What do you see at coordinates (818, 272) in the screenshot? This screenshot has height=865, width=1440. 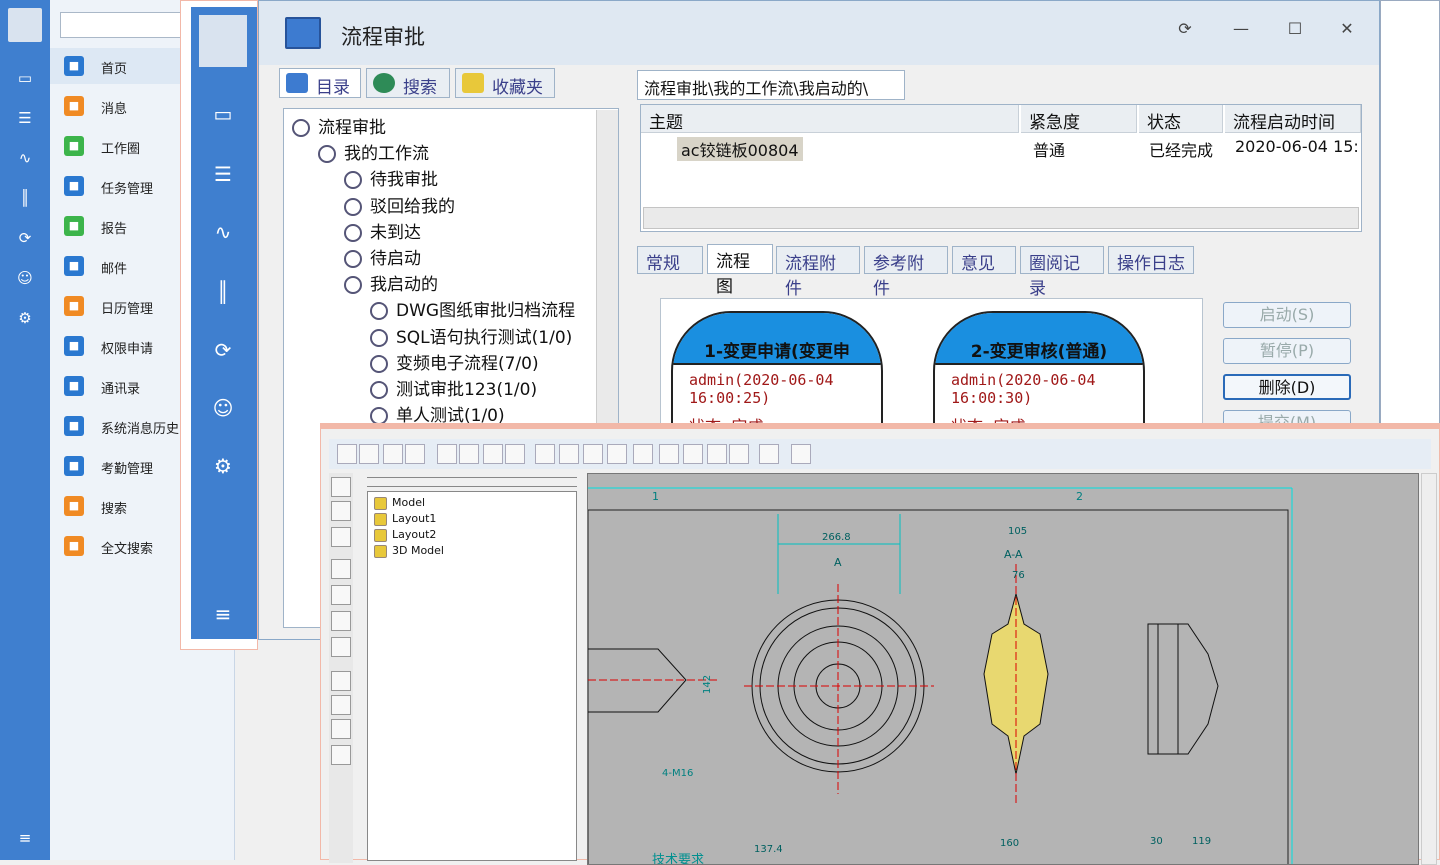 I see `detail-tab: 流程附件` at bounding box center [818, 272].